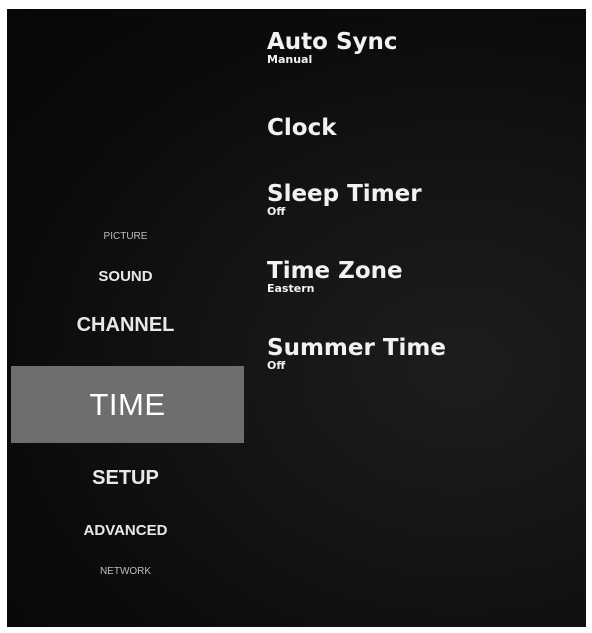 This screenshot has width=592, height=633. What do you see at coordinates (417, 276) in the screenshot?
I see `setting-time-zone: Time Zone Eastern` at bounding box center [417, 276].